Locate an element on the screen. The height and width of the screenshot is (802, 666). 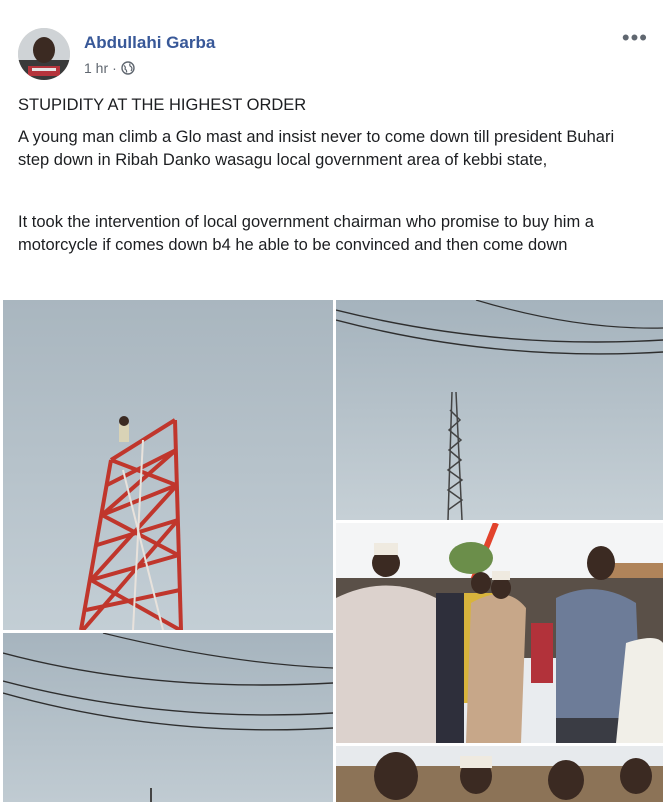
author-name: Abdullahi Garba is located at coordinates (149, 43).